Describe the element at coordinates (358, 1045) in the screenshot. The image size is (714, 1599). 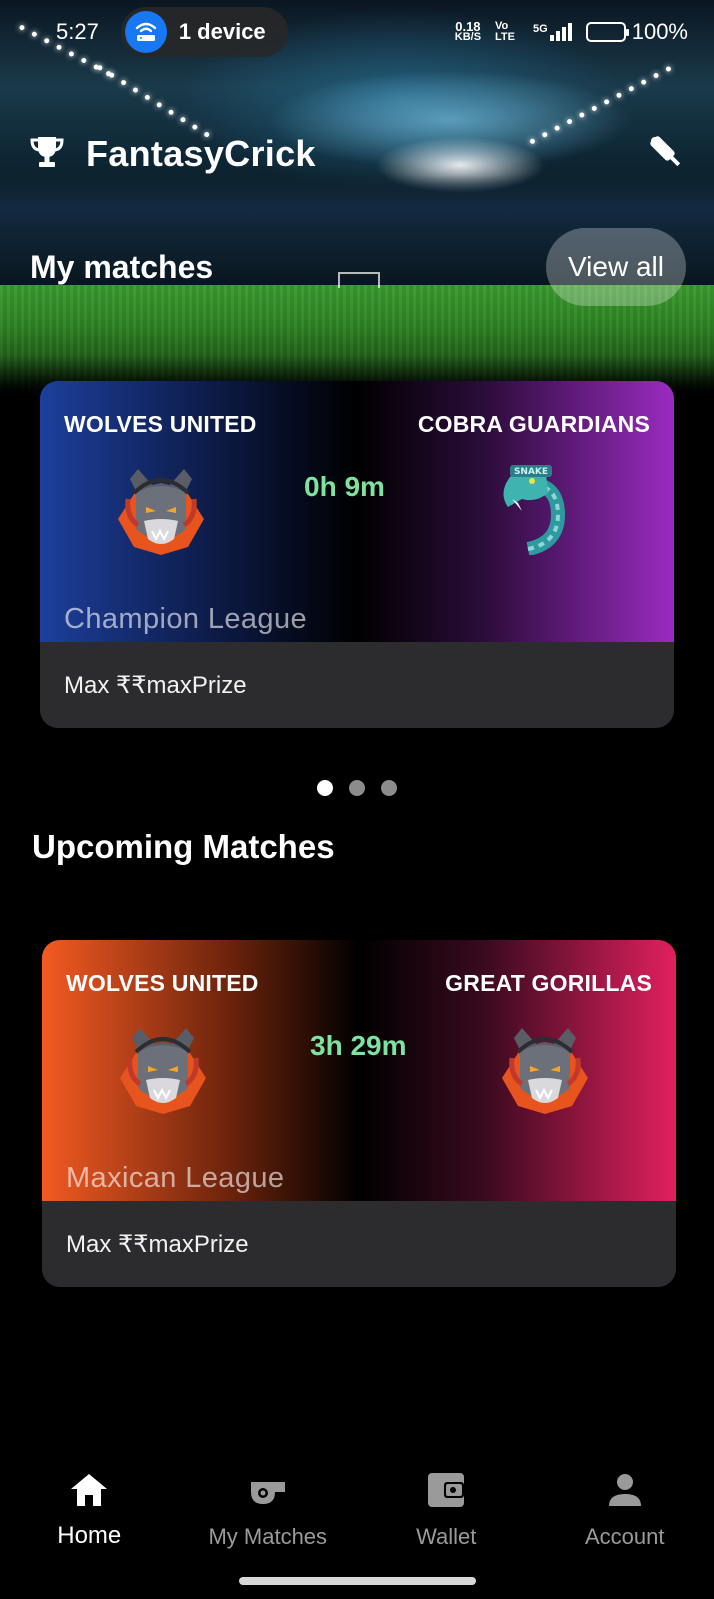
I see `match-countdown: 3h 29m` at that location.